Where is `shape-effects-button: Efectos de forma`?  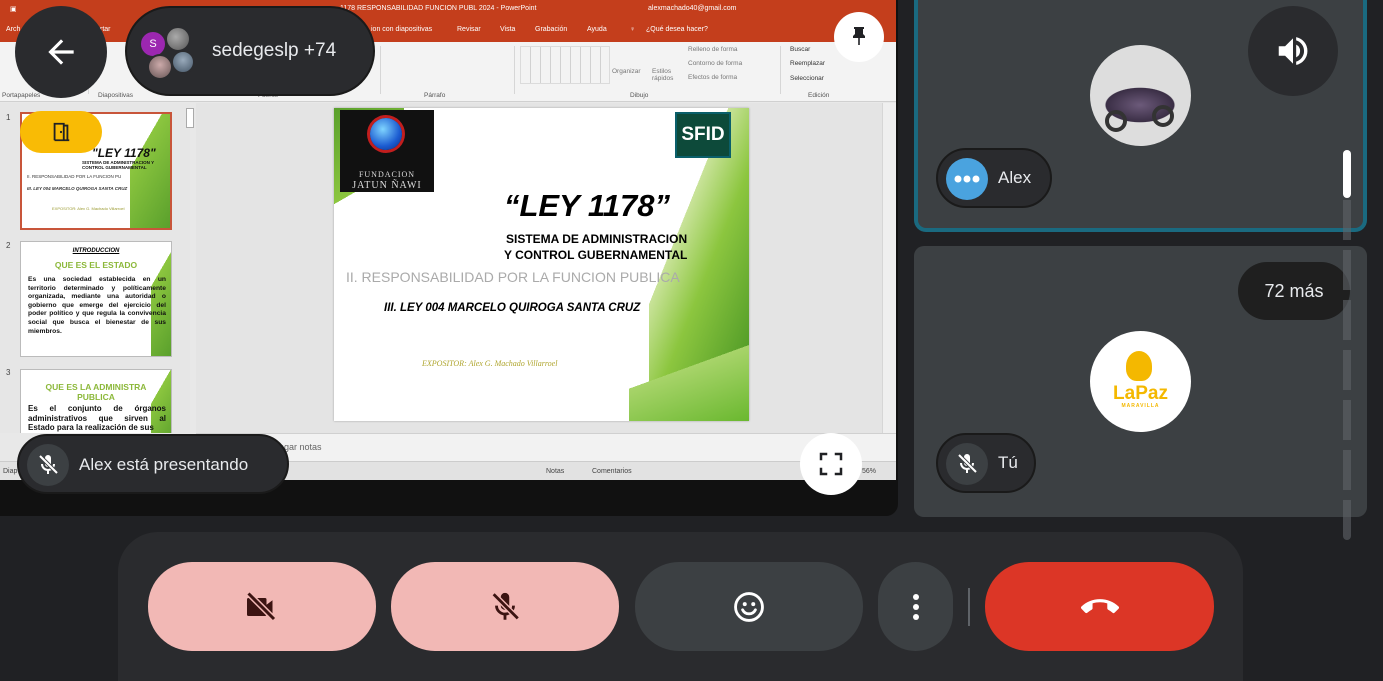
shape-effects-button: Efectos de forma is located at coordinates (712, 77).